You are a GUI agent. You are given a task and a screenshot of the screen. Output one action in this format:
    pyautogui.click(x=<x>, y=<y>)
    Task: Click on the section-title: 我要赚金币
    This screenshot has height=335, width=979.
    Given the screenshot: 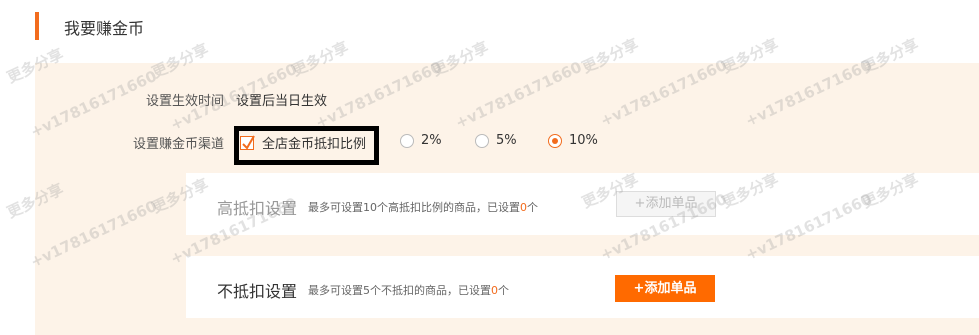 What is the action you would take?
    pyautogui.click(x=104, y=28)
    